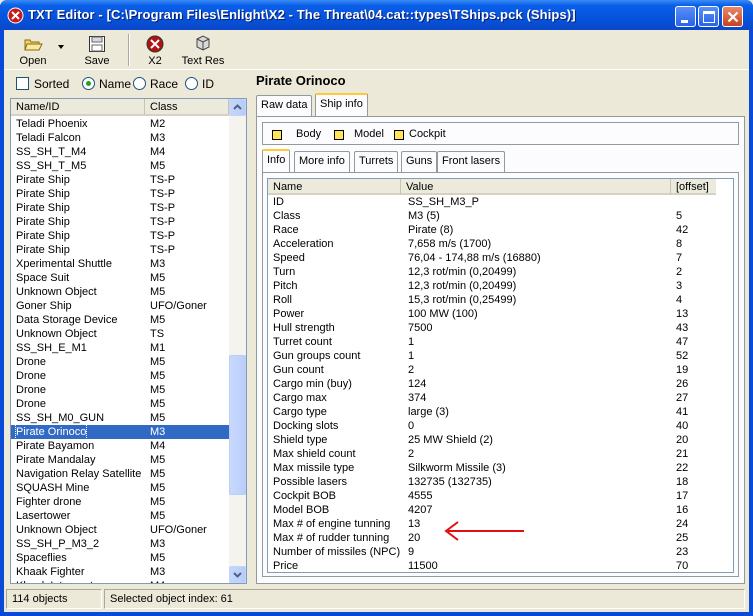 Image resolution: width=753 pixels, height=616 pixels. What do you see at coordinates (471, 161) in the screenshot?
I see `subtab-front-lasers: Front lasers` at bounding box center [471, 161].